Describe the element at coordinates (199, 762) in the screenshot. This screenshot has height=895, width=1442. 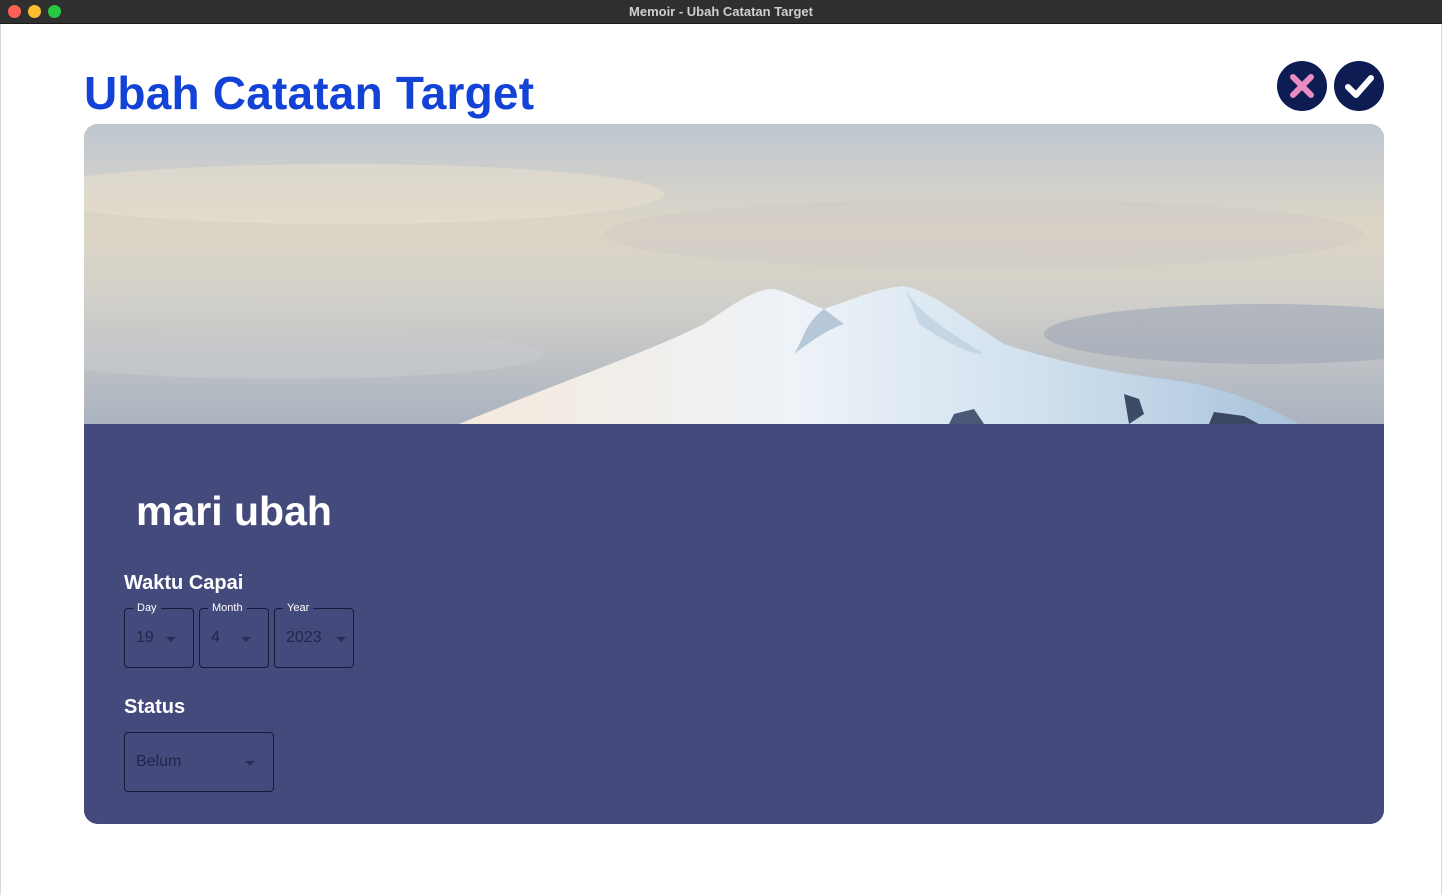
I see `status-dropdown: Belum` at that location.